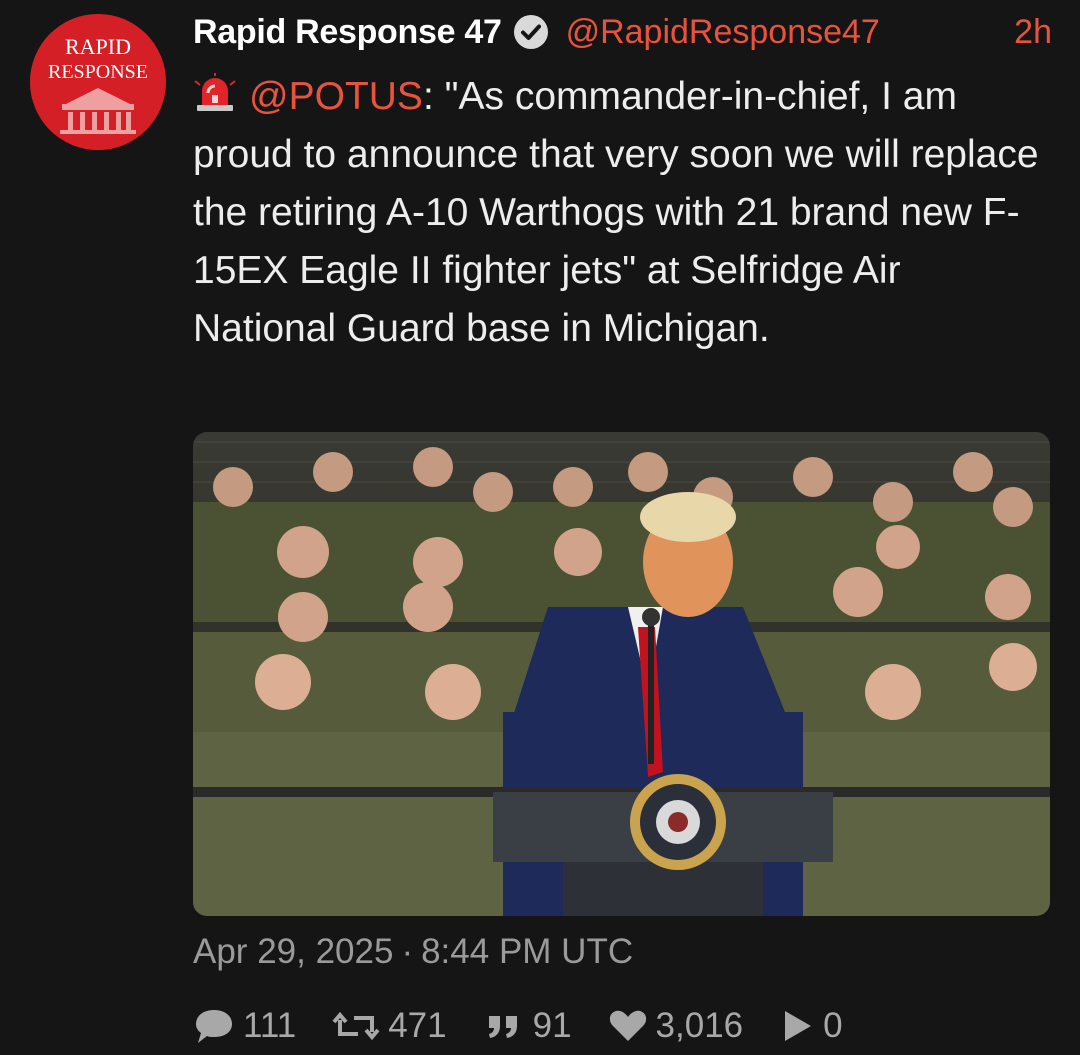 Image resolution: width=1080 pixels, height=1055 pixels. Describe the element at coordinates (347, 32) in the screenshot. I see `display-name: Rapid Response 47` at that location.